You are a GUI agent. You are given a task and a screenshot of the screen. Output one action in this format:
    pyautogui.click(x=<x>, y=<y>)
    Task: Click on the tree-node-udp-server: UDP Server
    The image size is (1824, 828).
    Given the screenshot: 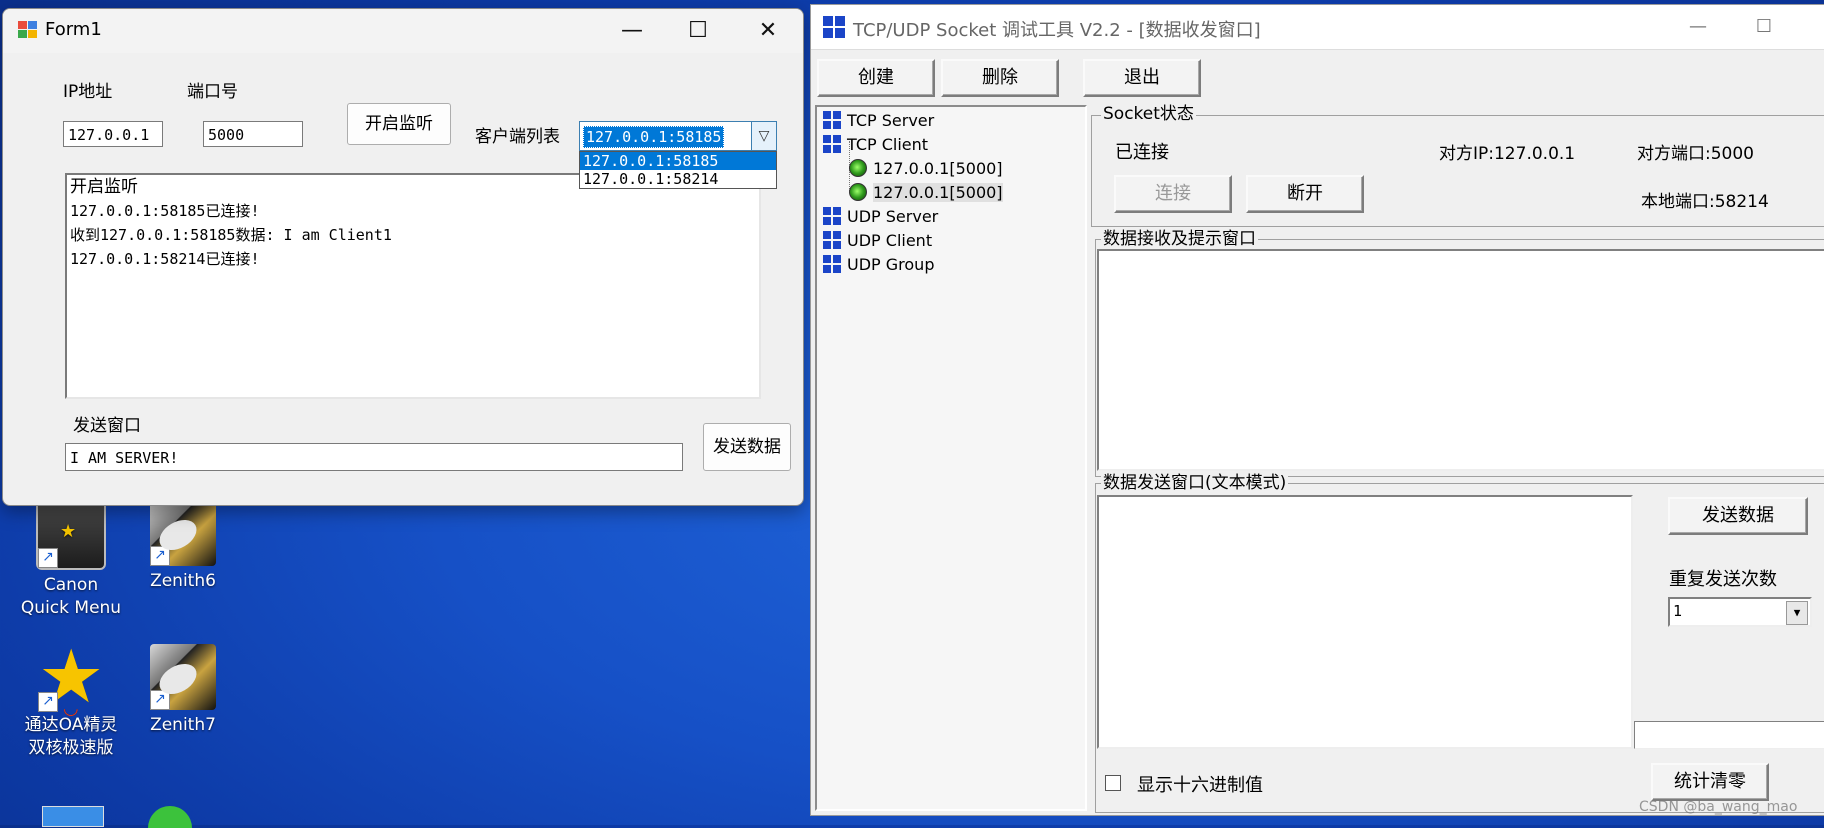 What is the action you would take?
    pyautogui.click(x=880, y=216)
    